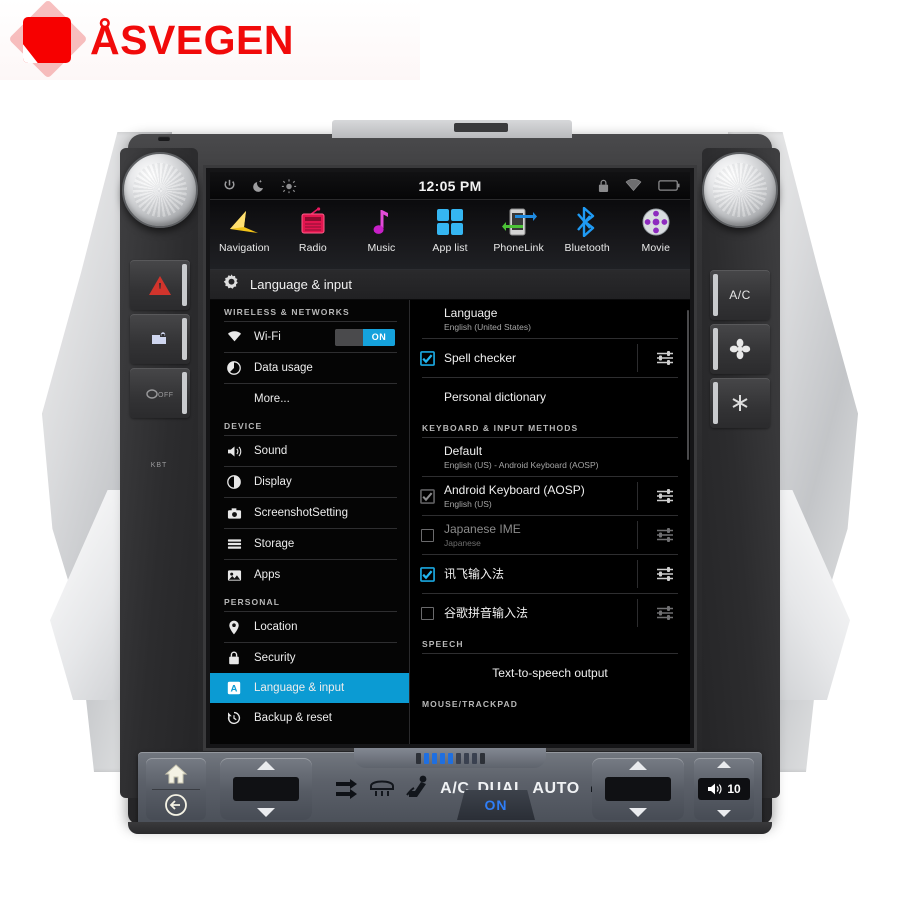 Image resolution: width=900 pixels, height=900 pixels. I want to click on detail-row-tts-output-title: Text-to-speech output, so click(550, 672).